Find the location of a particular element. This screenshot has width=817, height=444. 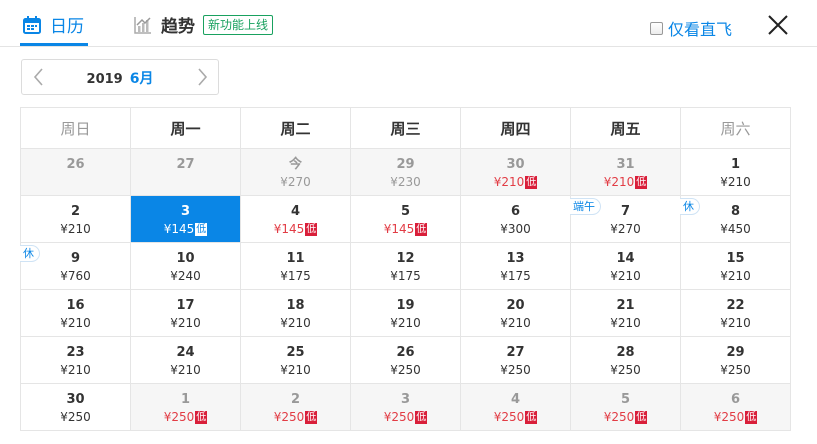

weekday-monday: 周一 is located at coordinates (185, 128).